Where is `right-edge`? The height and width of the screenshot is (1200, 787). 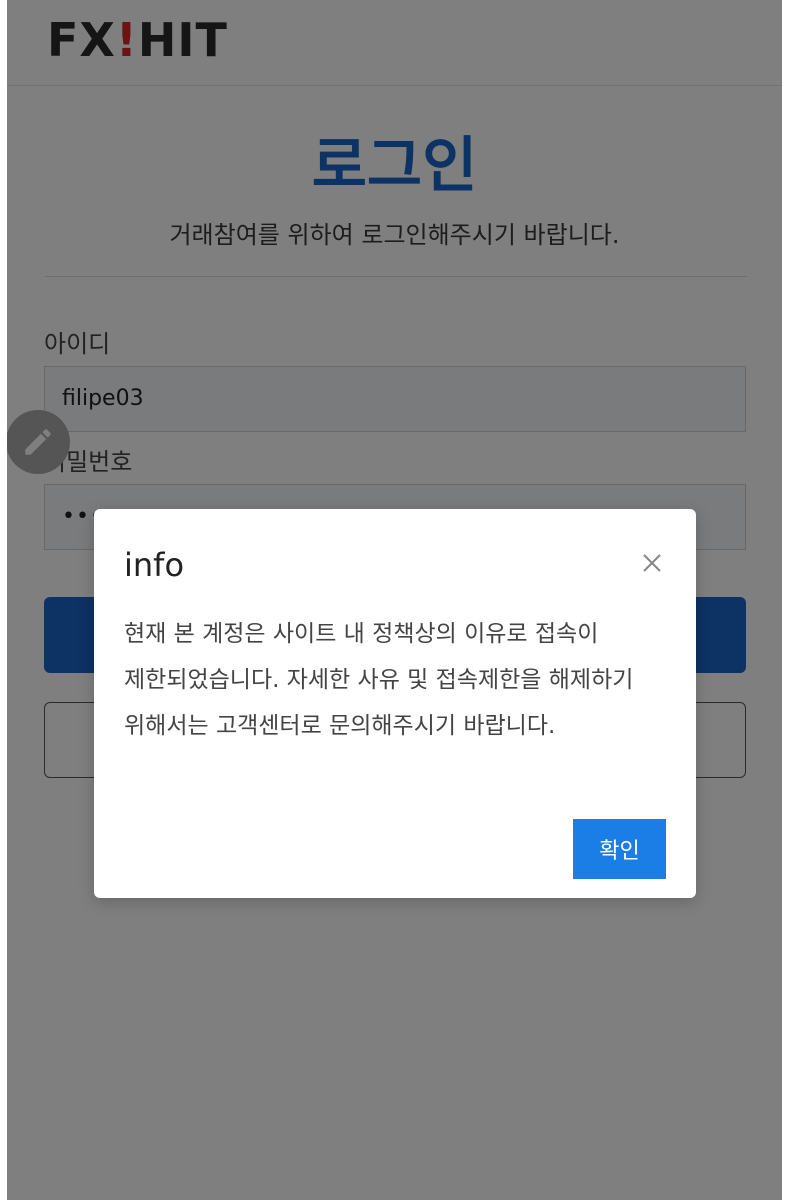
right-edge is located at coordinates (784, 600).